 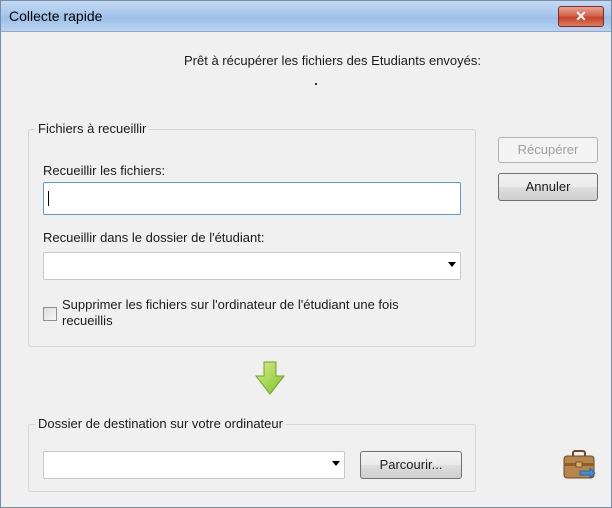 I want to click on down-arrow-icon, so click(x=270, y=378).